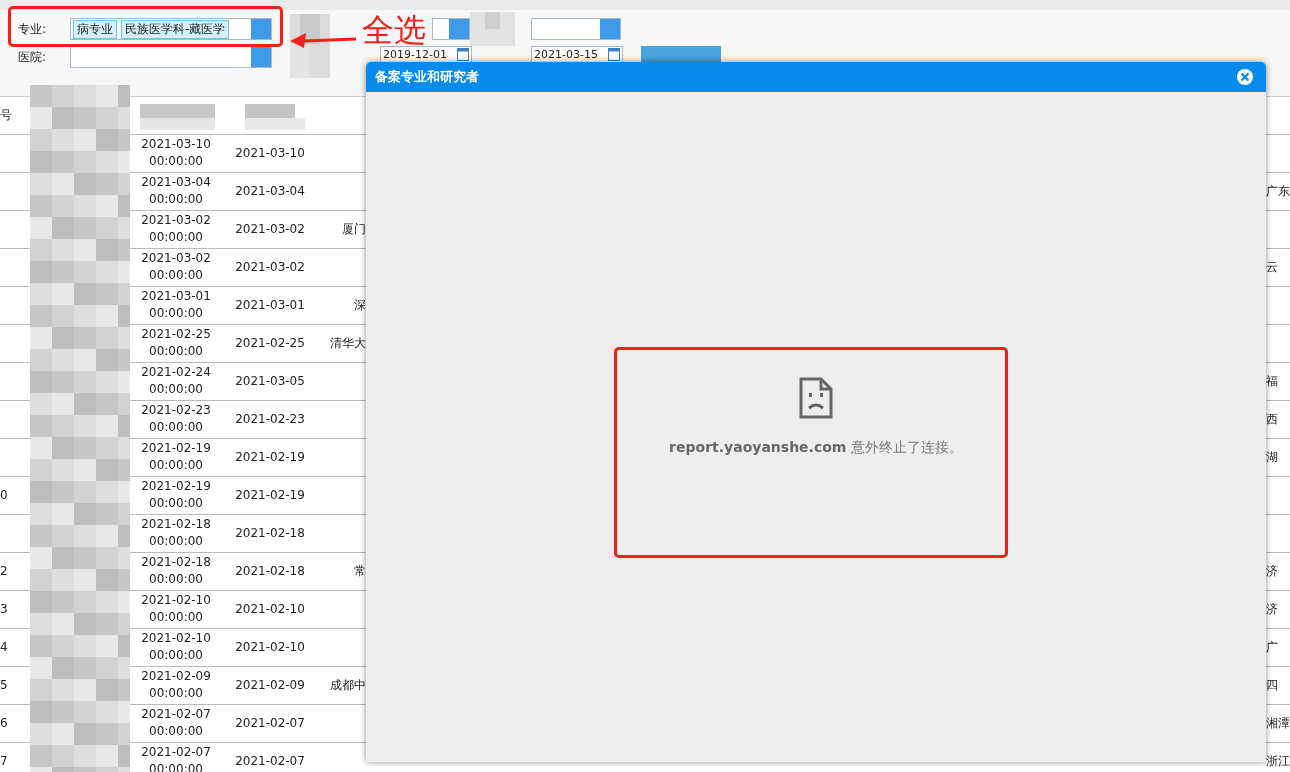 This screenshot has height=772, width=1290. What do you see at coordinates (176, 380) in the screenshot?
I see `table-cell: 2021-02-24 00:00:00` at bounding box center [176, 380].